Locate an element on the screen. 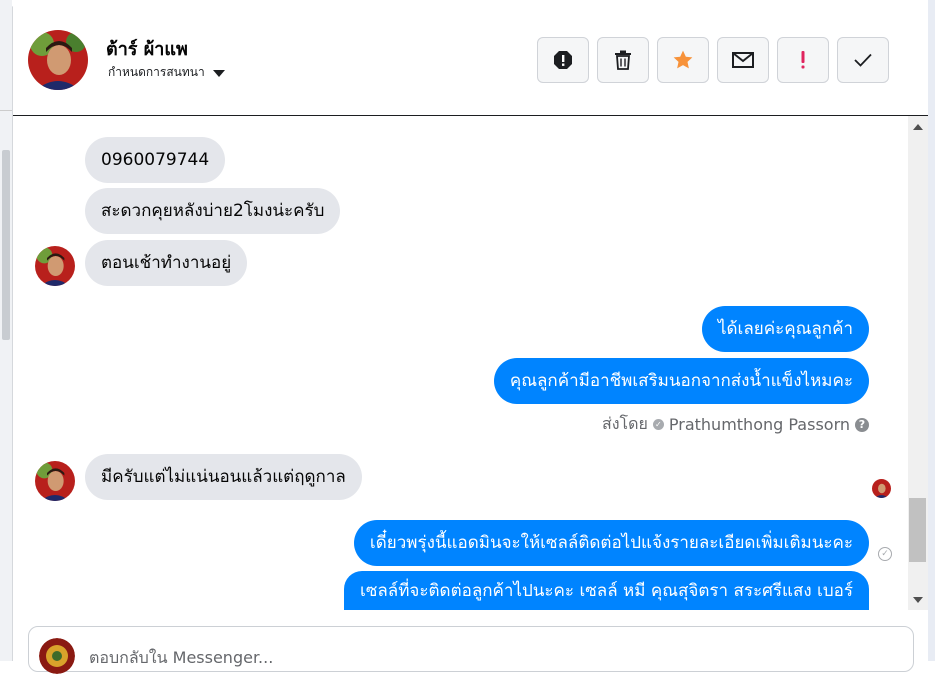 This screenshot has height=674, width=935. message-bubble-incoming: ตอนเช้าทำงานอยู่ is located at coordinates (166, 263).